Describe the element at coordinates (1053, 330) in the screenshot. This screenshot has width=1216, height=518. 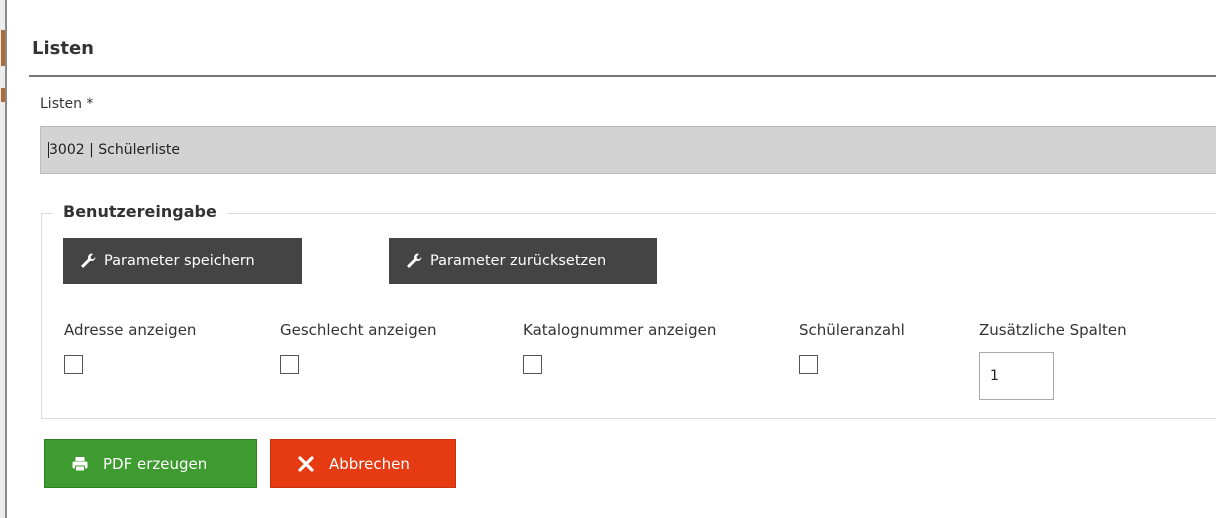
I see `extra-columns-label: Zusätzliche Spalten` at that location.